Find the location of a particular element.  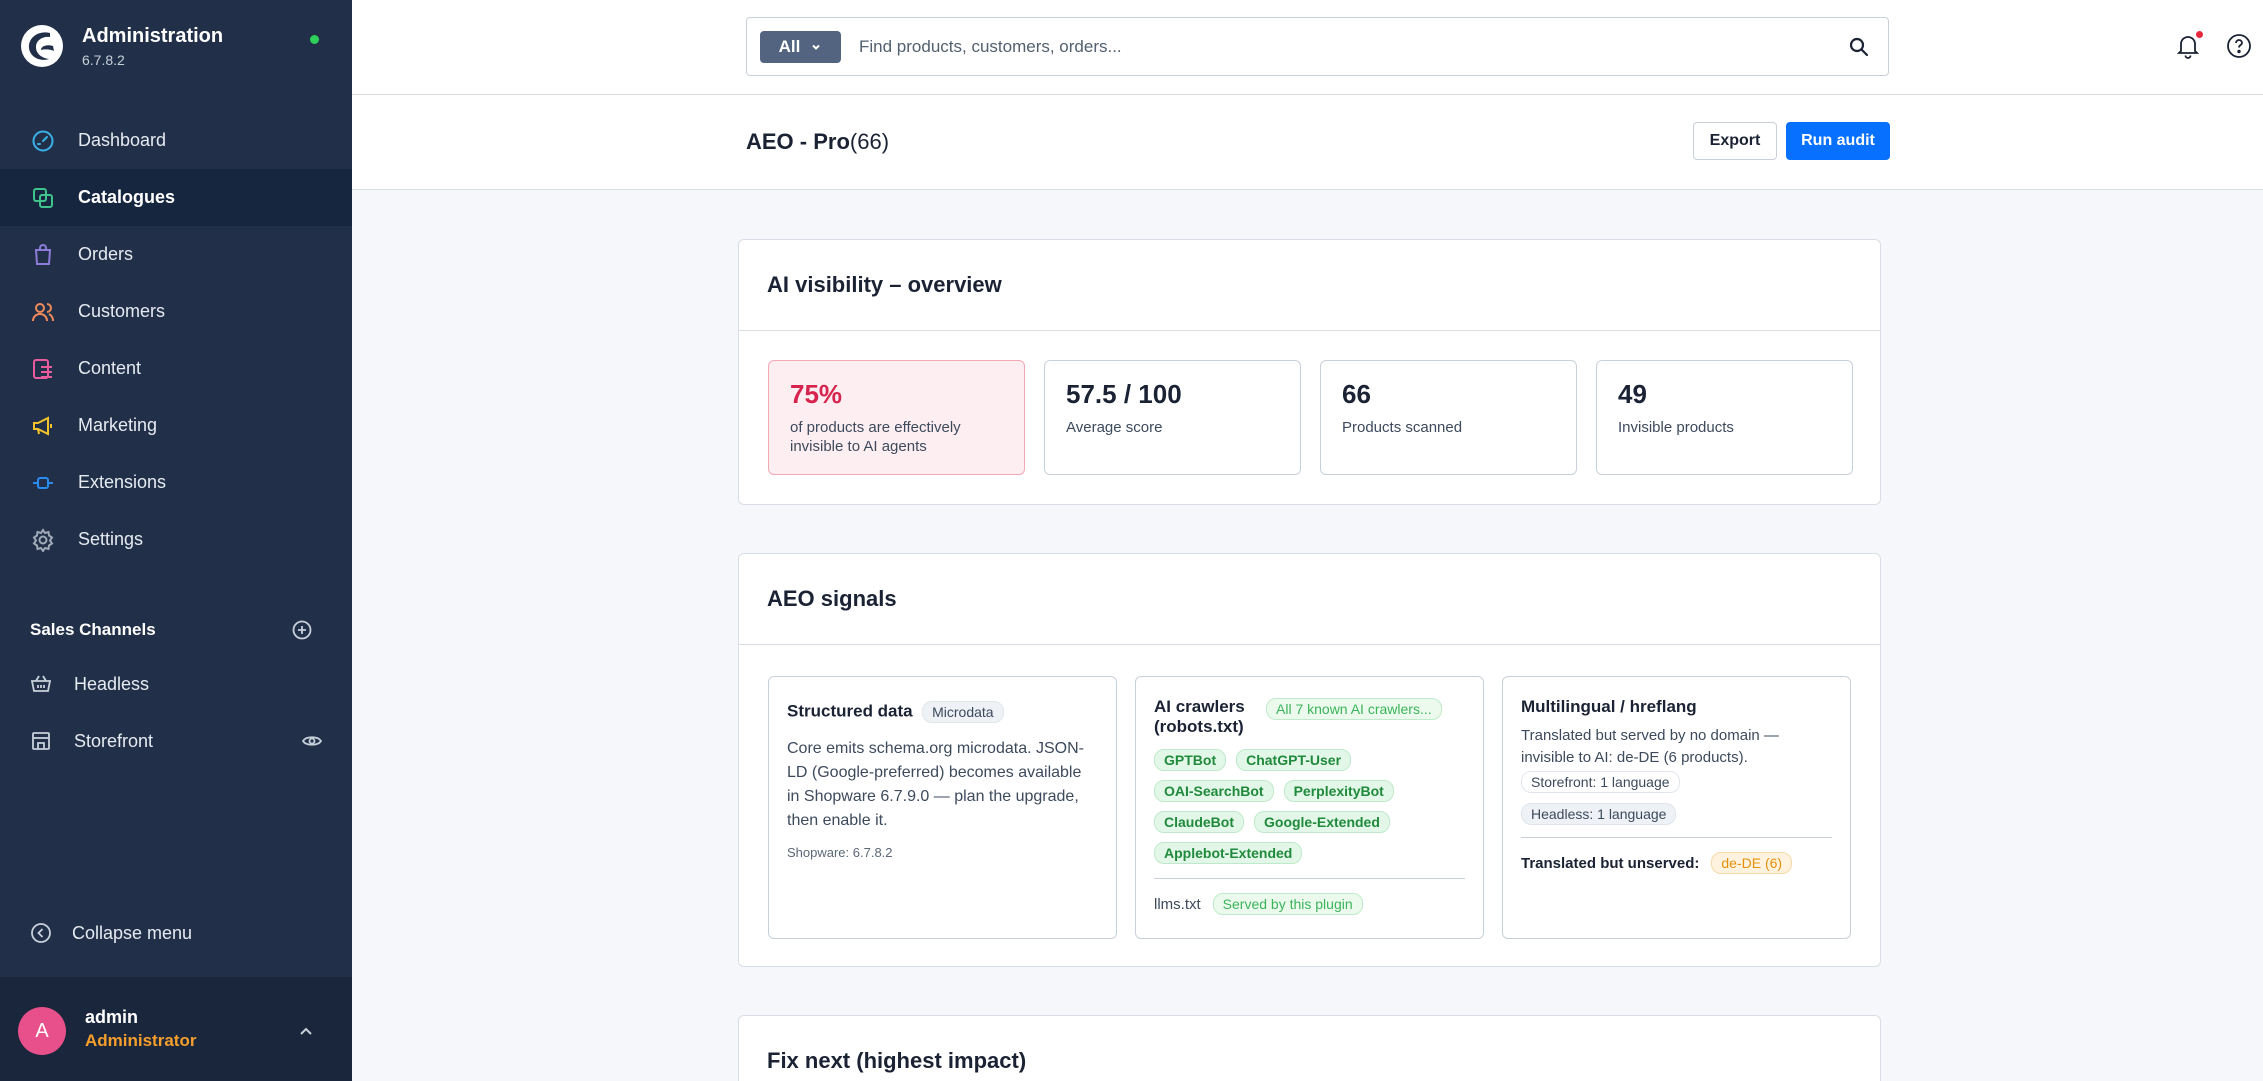

headless-language-badge: Headless: 1 language is located at coordinates (1599, 814).